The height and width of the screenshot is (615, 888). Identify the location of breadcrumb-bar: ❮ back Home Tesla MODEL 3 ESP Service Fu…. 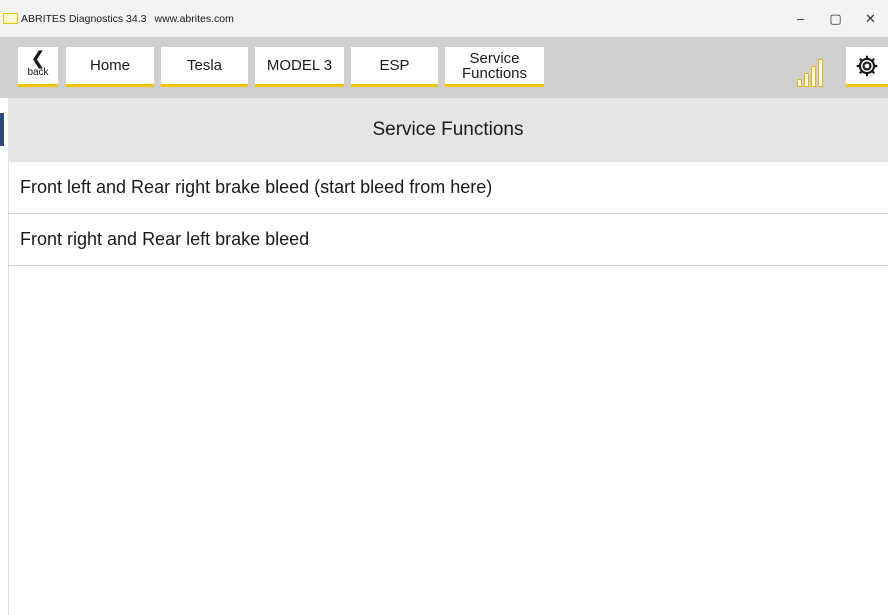
(444, 67).